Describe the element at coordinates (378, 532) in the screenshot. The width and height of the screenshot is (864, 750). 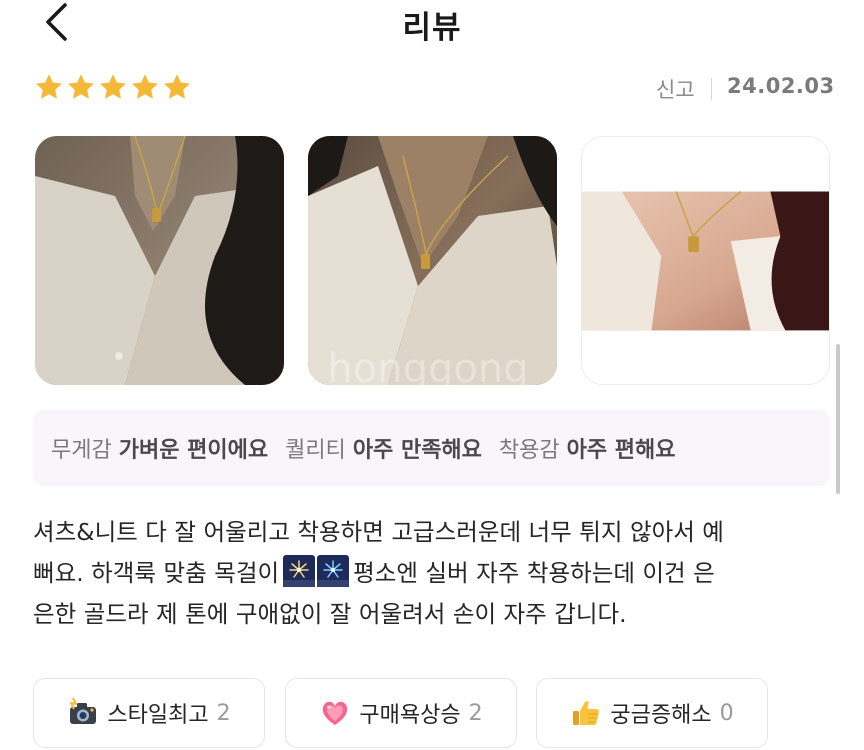
I see `review-text-line: 셔츠&니트 다 잘 어울리고 착용하면 고급스러운데 너무 튀지 않아서 예` at that location.